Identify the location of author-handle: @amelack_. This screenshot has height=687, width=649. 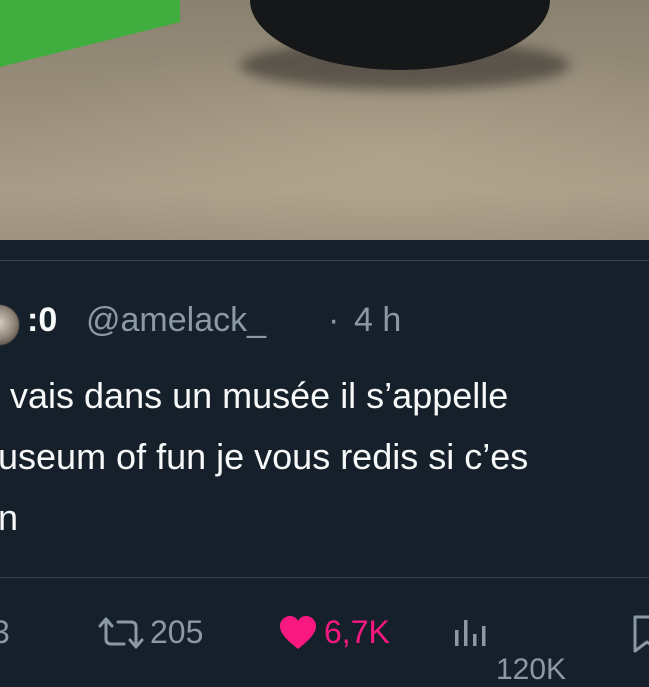
(176, 320).